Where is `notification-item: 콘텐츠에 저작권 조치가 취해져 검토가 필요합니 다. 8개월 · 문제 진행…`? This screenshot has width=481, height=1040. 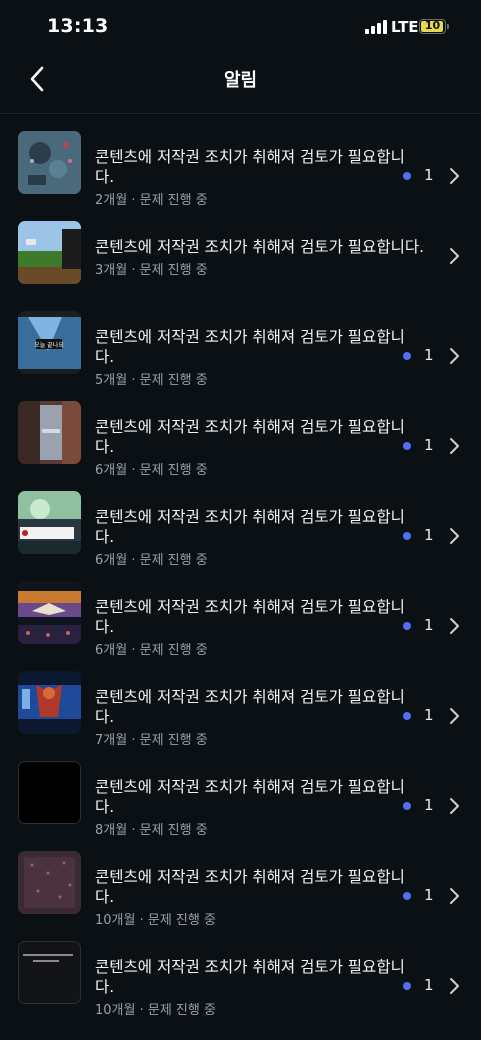 notification-item: 콘텐츠에 저작권 조치가 취해져 검토가 필요합니 다. 8개월 · 문제 진행… is located at coordinates (240, 791).